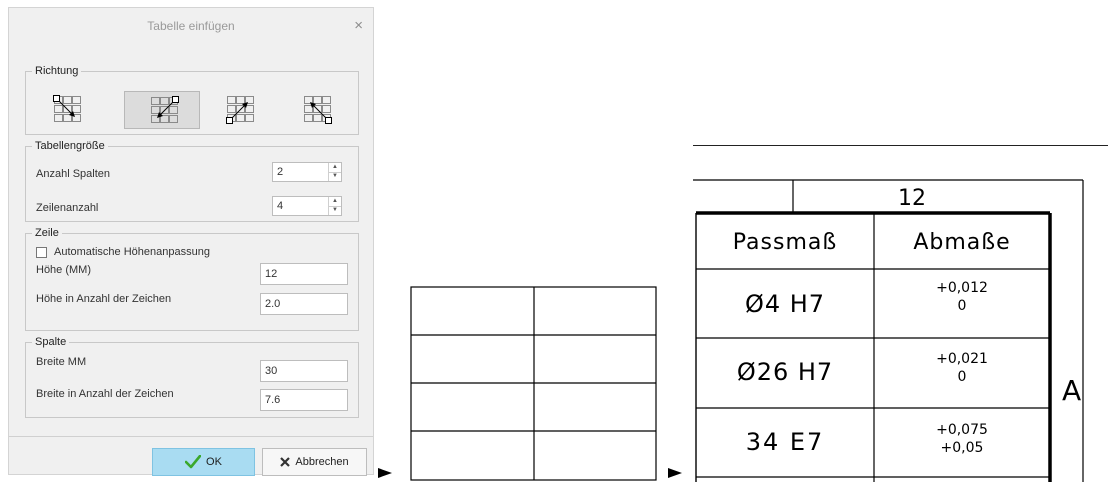 The width and height of the screenshot is (1108, 482). Describe the element at coordinates (962, 439) in the screenshot. I see `tolerance-cell-3: +0,075 +0,05` at that location.